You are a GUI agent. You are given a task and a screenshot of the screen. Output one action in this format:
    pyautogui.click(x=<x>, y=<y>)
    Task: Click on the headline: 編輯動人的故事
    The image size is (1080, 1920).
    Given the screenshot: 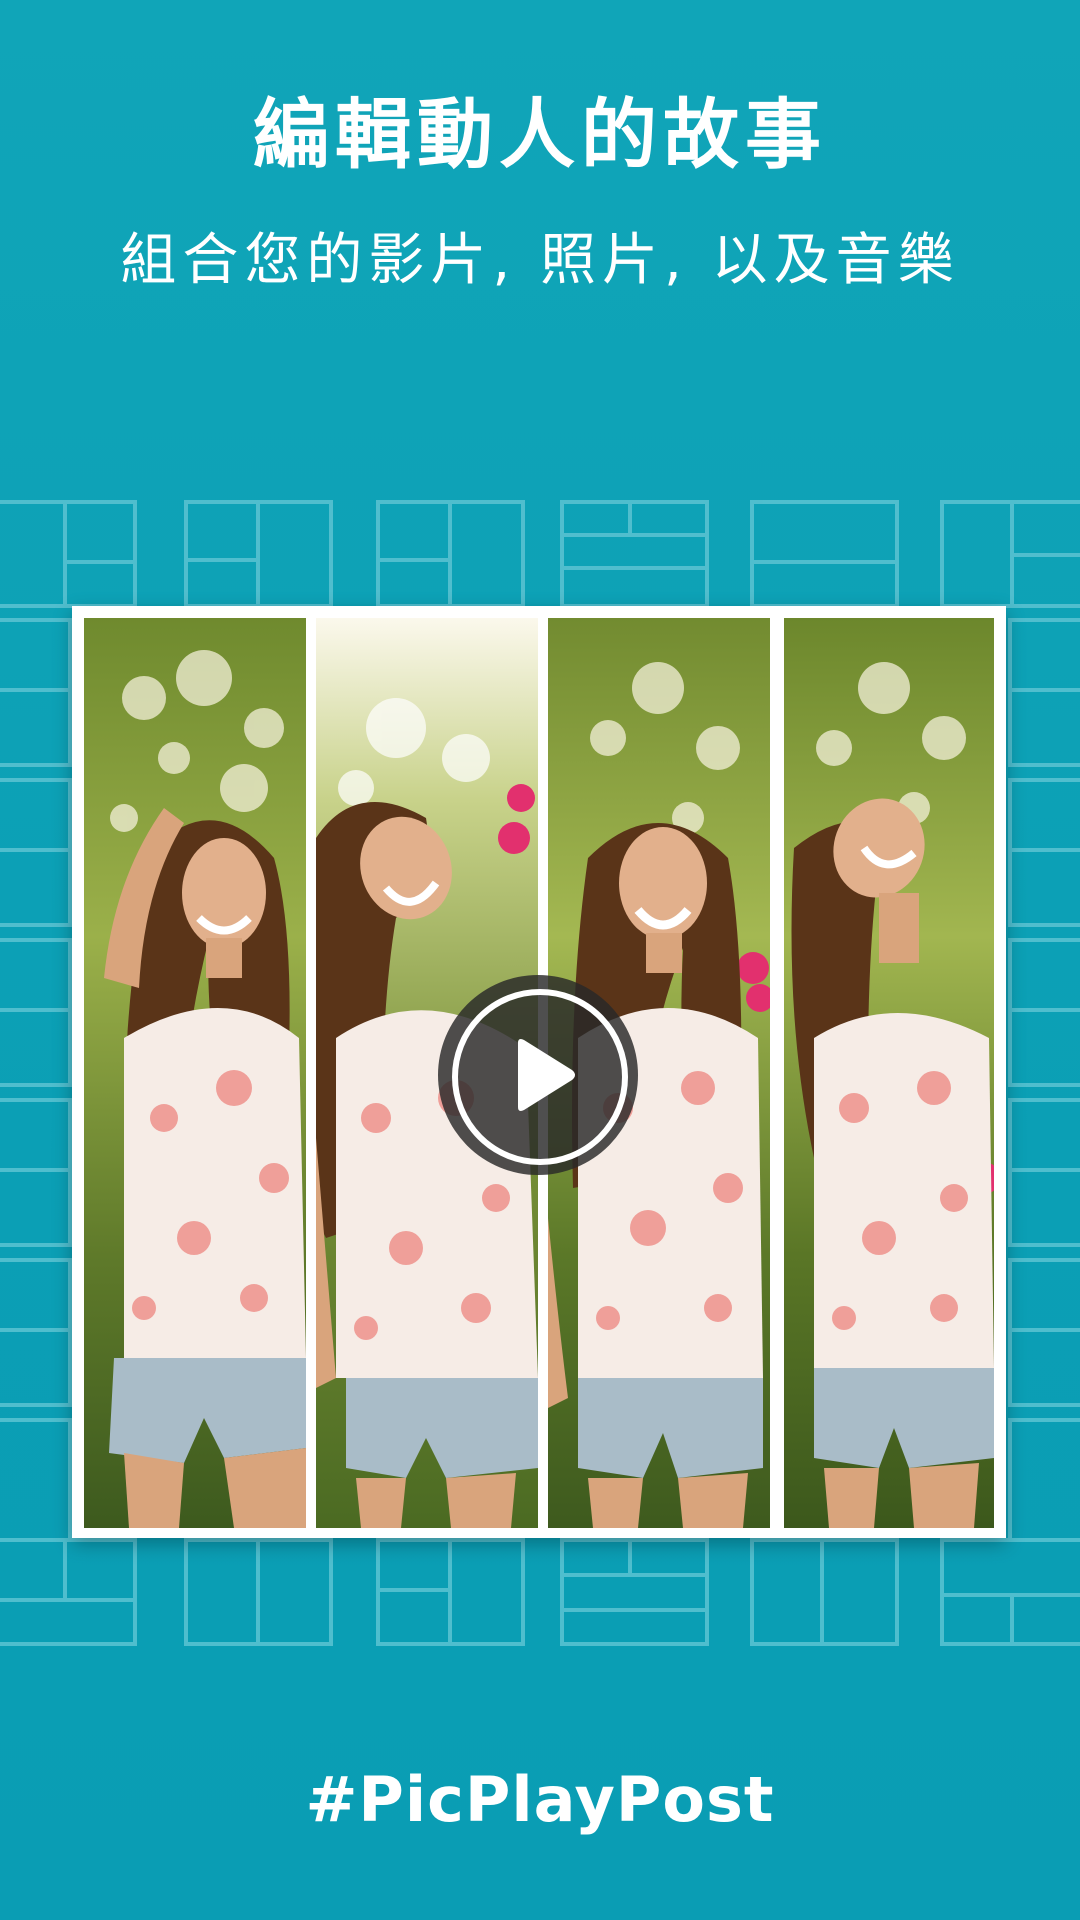 What is the action you would take?
    pyautogui.click(x=540, y=134)
    